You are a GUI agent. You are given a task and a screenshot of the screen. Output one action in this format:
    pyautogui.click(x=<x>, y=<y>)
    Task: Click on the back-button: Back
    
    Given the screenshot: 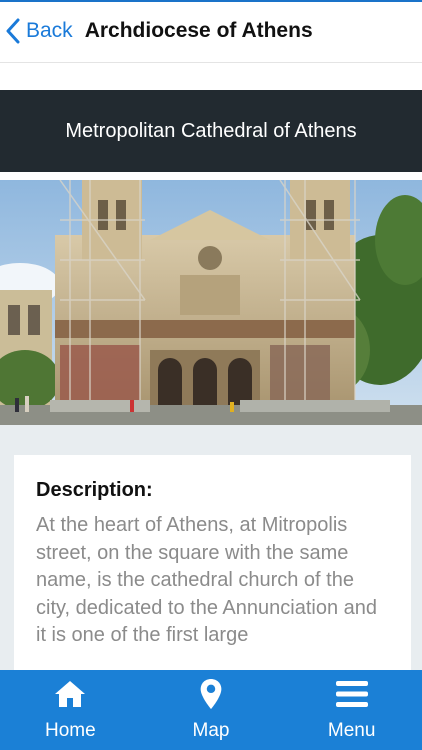 What is the action you would take?
    pyautogui.click(x=39, y=31)
    